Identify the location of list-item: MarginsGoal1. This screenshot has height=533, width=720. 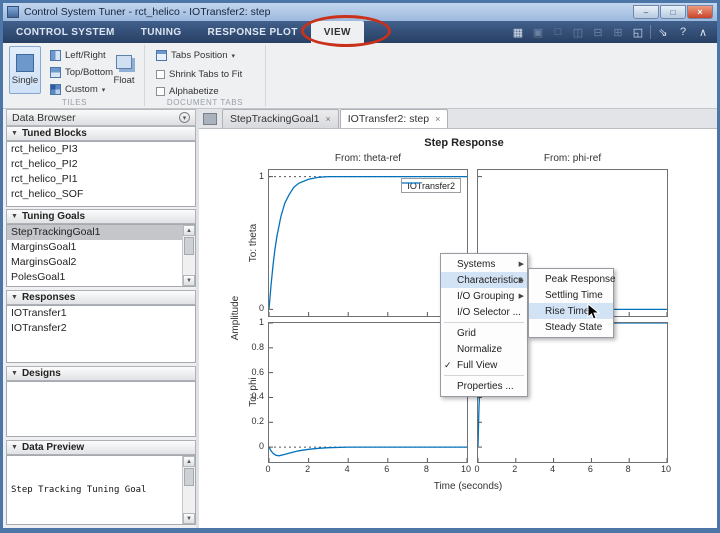
(101, 247).